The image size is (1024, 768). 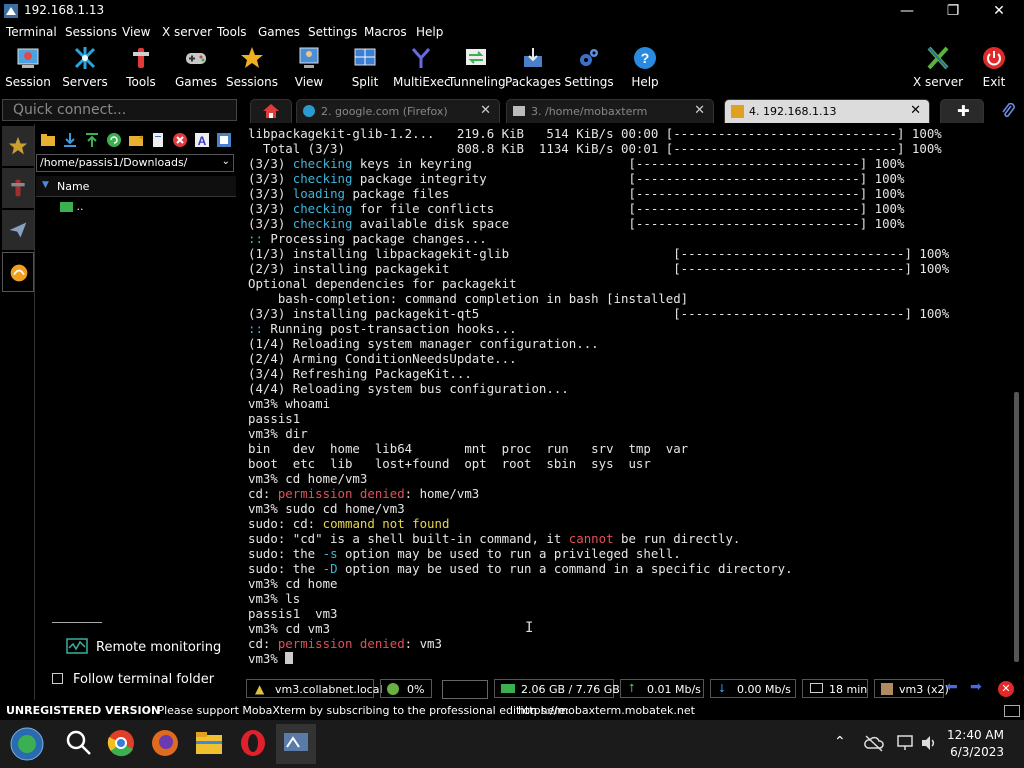 I want to click on menu-terminal: Terminal, so click(x=31, y=32).